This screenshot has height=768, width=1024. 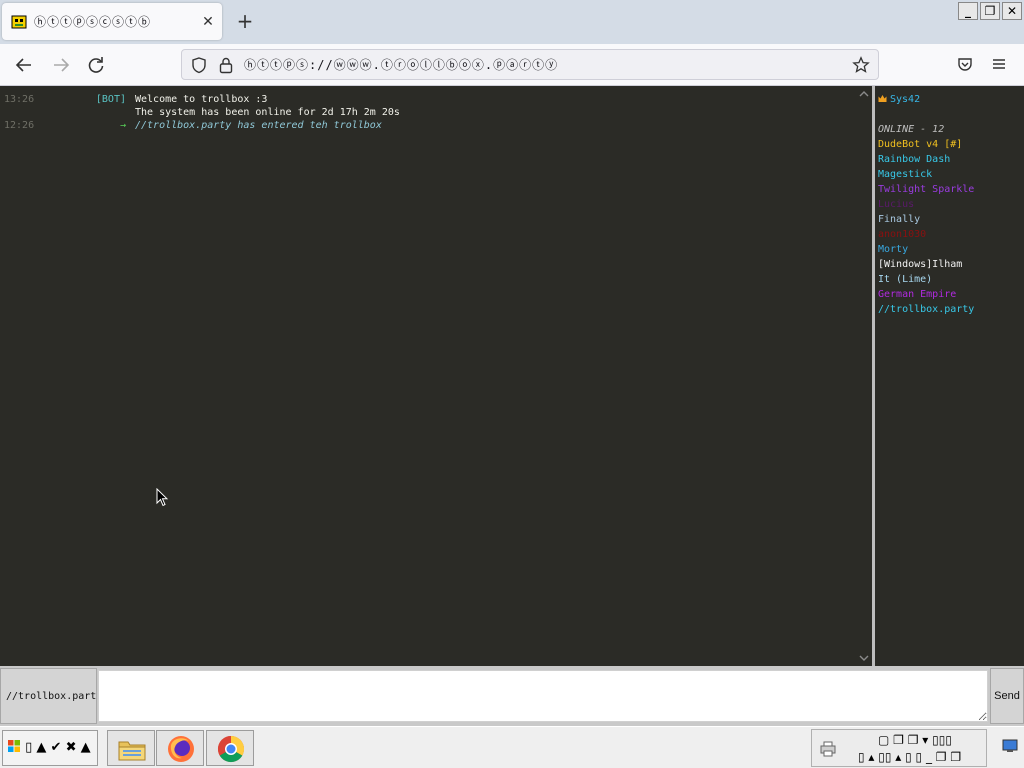 I want to click on forward-arrow-icon, so click(x=61, y=65).